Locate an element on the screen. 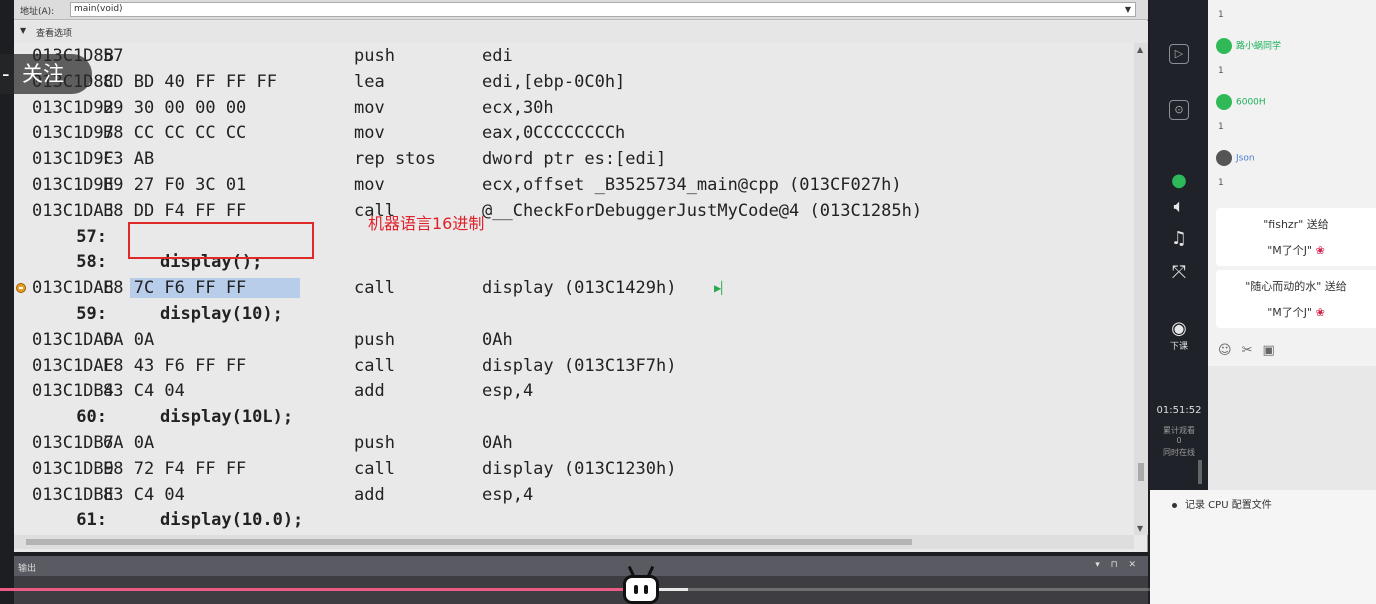 Image resolution: width=1376 pixels, height=604 pixels. stat-label: 同时在线 is located at coordinates (1179, 452).